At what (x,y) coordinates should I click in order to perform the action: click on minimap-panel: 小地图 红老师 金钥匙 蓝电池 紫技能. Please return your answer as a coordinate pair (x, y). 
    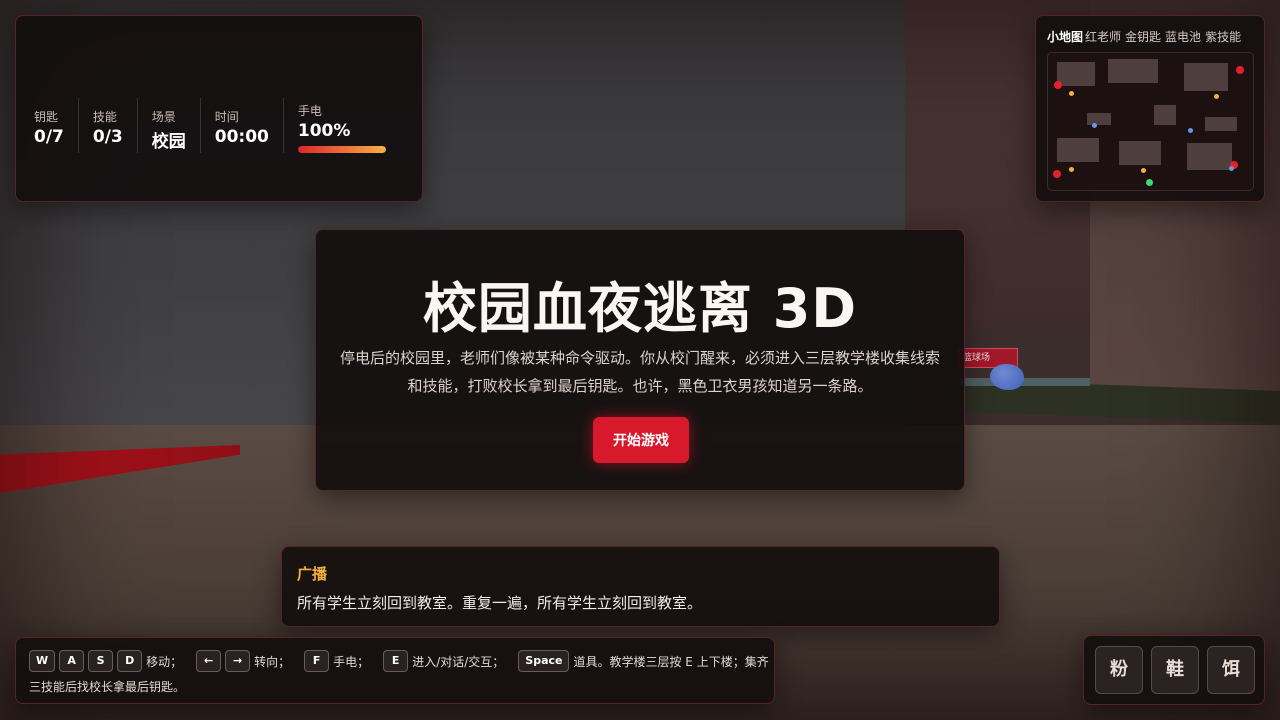
    Looking at the image, I should click on (1150, 108).